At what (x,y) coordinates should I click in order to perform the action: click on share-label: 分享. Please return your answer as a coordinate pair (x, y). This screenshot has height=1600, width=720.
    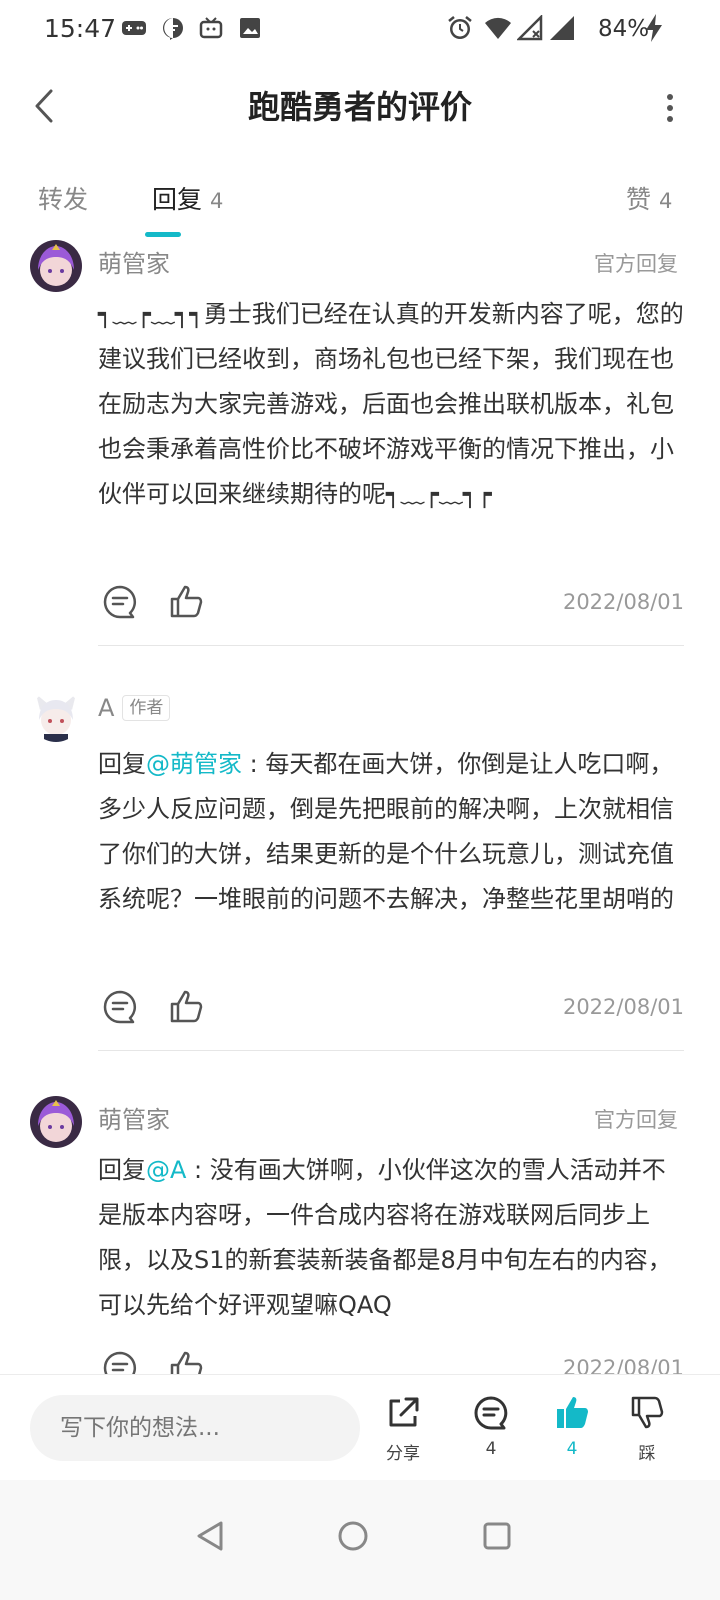
    Looking at the image, I should click on (403, 1454).